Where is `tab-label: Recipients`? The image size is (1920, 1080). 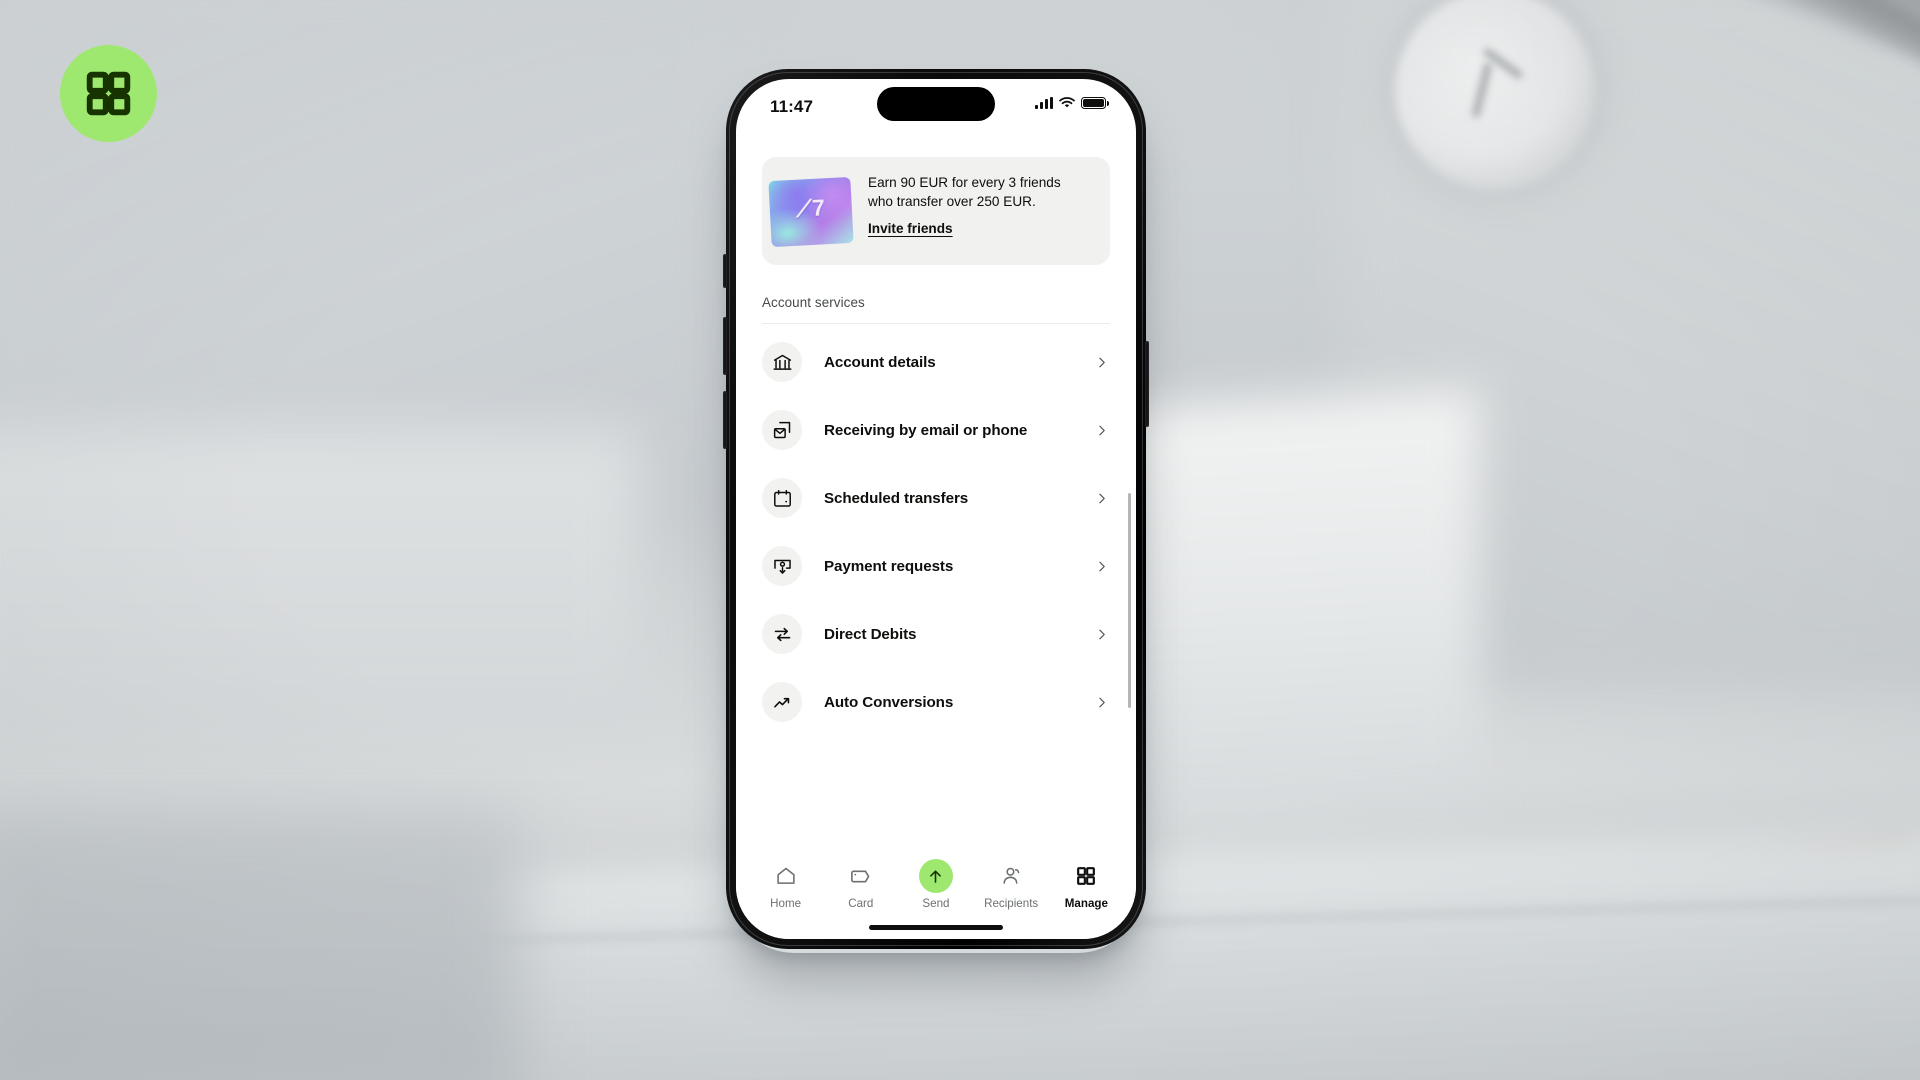
tab-label: Recipients is located at coordinates (1011, 903).